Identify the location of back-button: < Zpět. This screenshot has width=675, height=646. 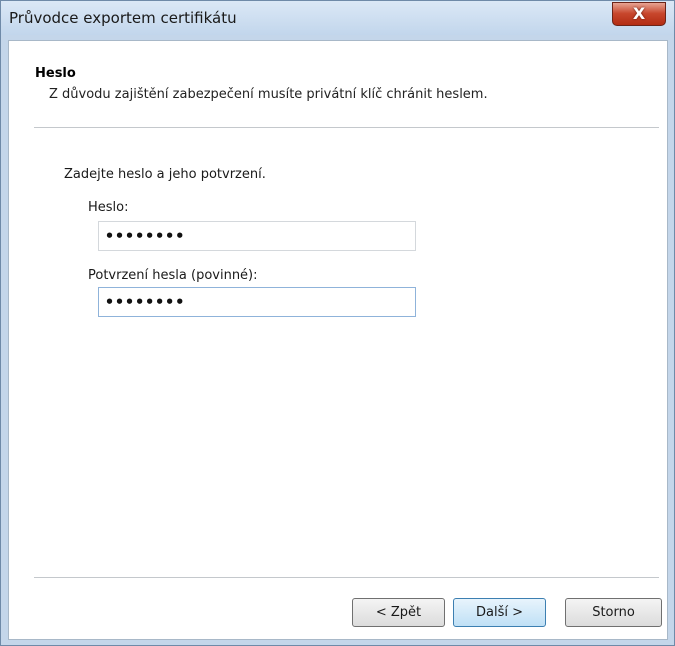
(398, 612).